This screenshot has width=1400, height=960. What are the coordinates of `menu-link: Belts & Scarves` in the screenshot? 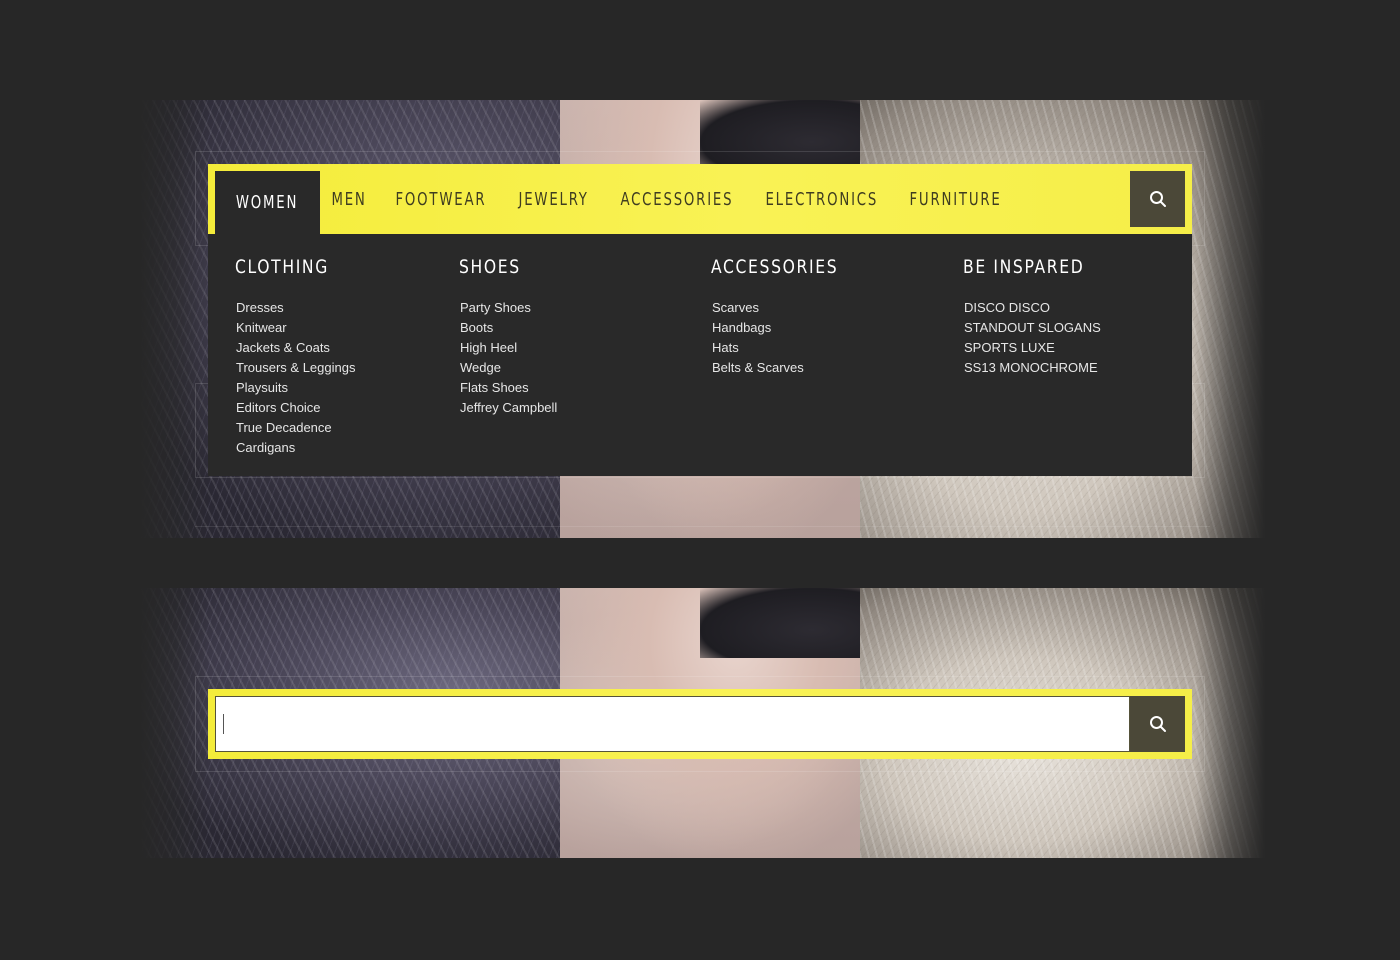 It's located at (788, 368).